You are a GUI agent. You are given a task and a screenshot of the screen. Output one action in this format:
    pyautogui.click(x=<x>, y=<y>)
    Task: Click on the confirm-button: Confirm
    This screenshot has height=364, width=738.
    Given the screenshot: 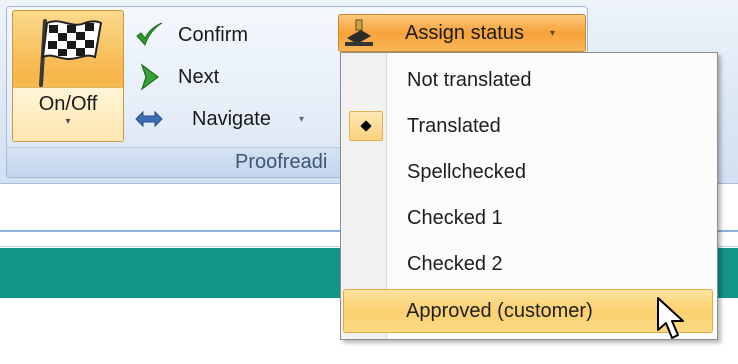 What is the action you would take?
    pyautogui.click(x=191, y=35)
    